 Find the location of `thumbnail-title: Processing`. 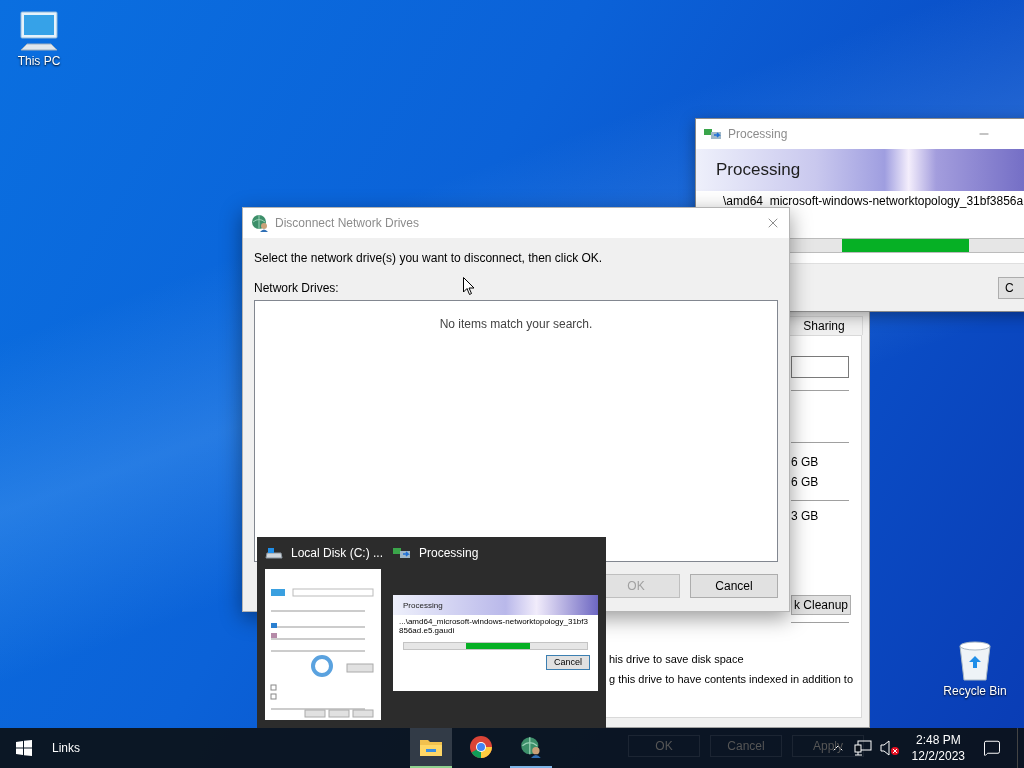

thumbnail-title: Processing is located at coordinates (449, 553).